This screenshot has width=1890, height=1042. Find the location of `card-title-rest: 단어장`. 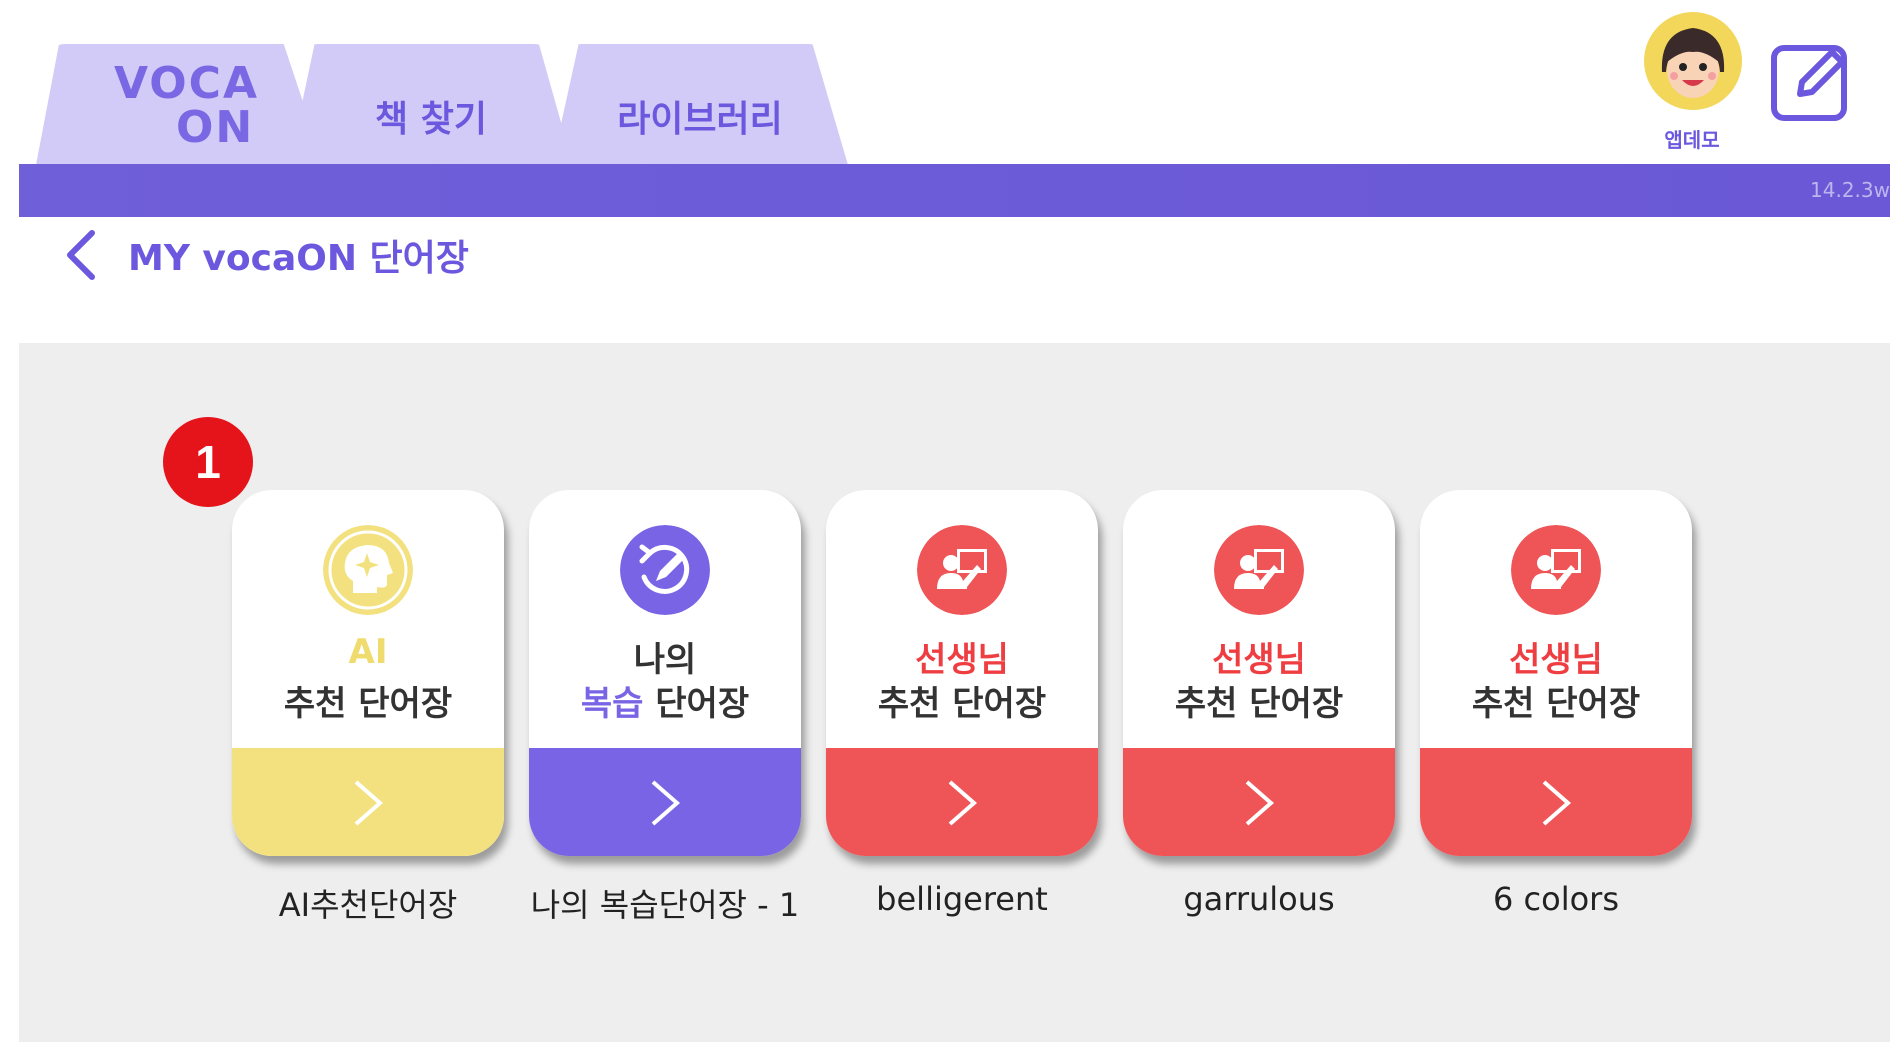

card-title-rest: 단어장 is located at coordinates (696, 704).